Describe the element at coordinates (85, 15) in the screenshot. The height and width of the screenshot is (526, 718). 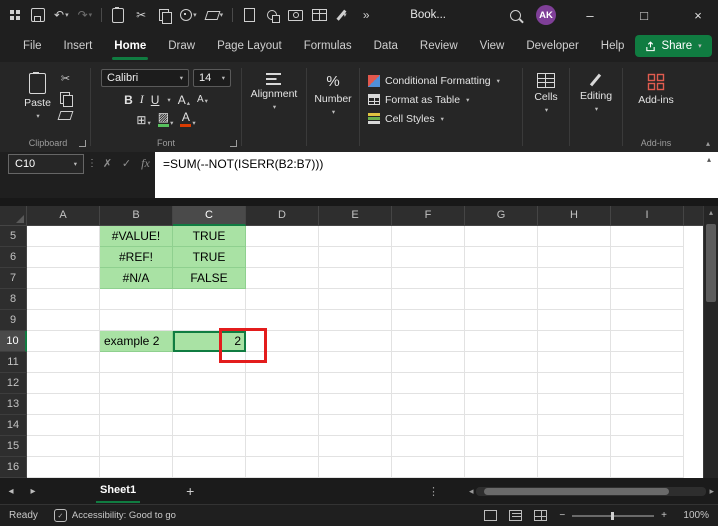
I see `redo-button: ↷ ▾` at that location.